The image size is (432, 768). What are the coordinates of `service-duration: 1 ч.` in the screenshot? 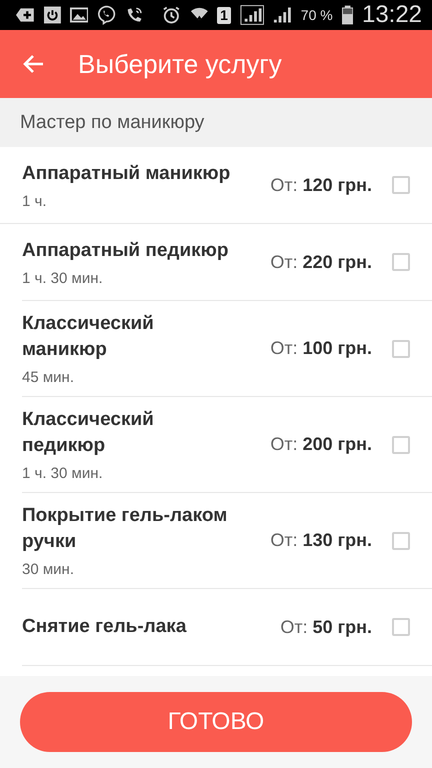 It's located at (35, 201).